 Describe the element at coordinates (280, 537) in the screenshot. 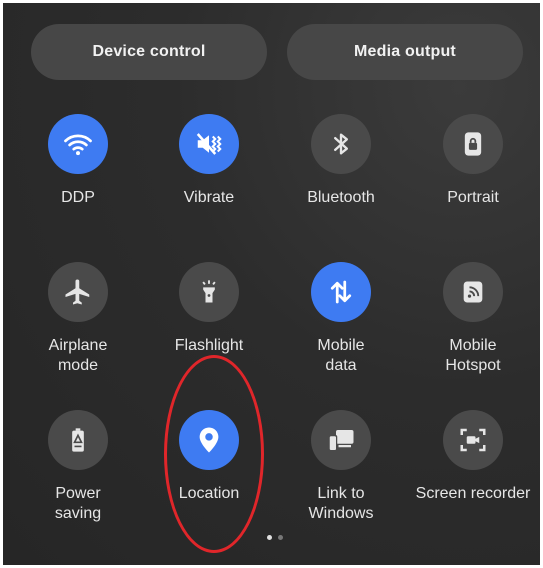

I see `page-dot` at that location.